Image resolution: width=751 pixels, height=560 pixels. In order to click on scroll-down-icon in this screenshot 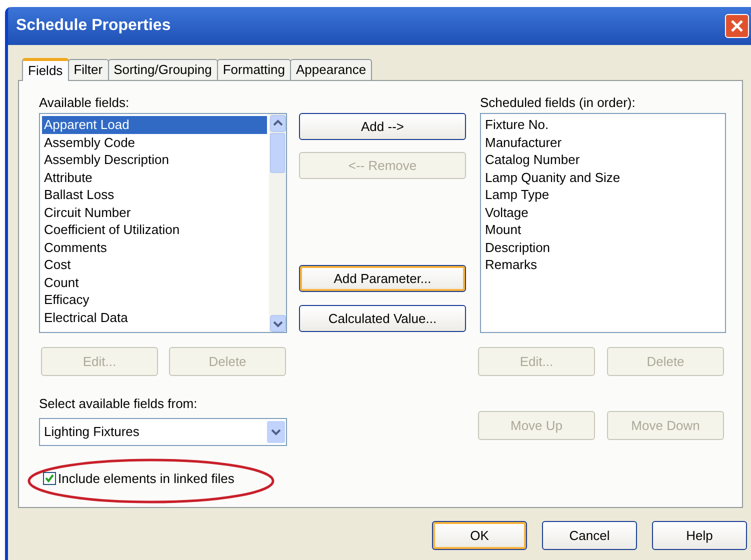, I will do `click(278, 323)`.